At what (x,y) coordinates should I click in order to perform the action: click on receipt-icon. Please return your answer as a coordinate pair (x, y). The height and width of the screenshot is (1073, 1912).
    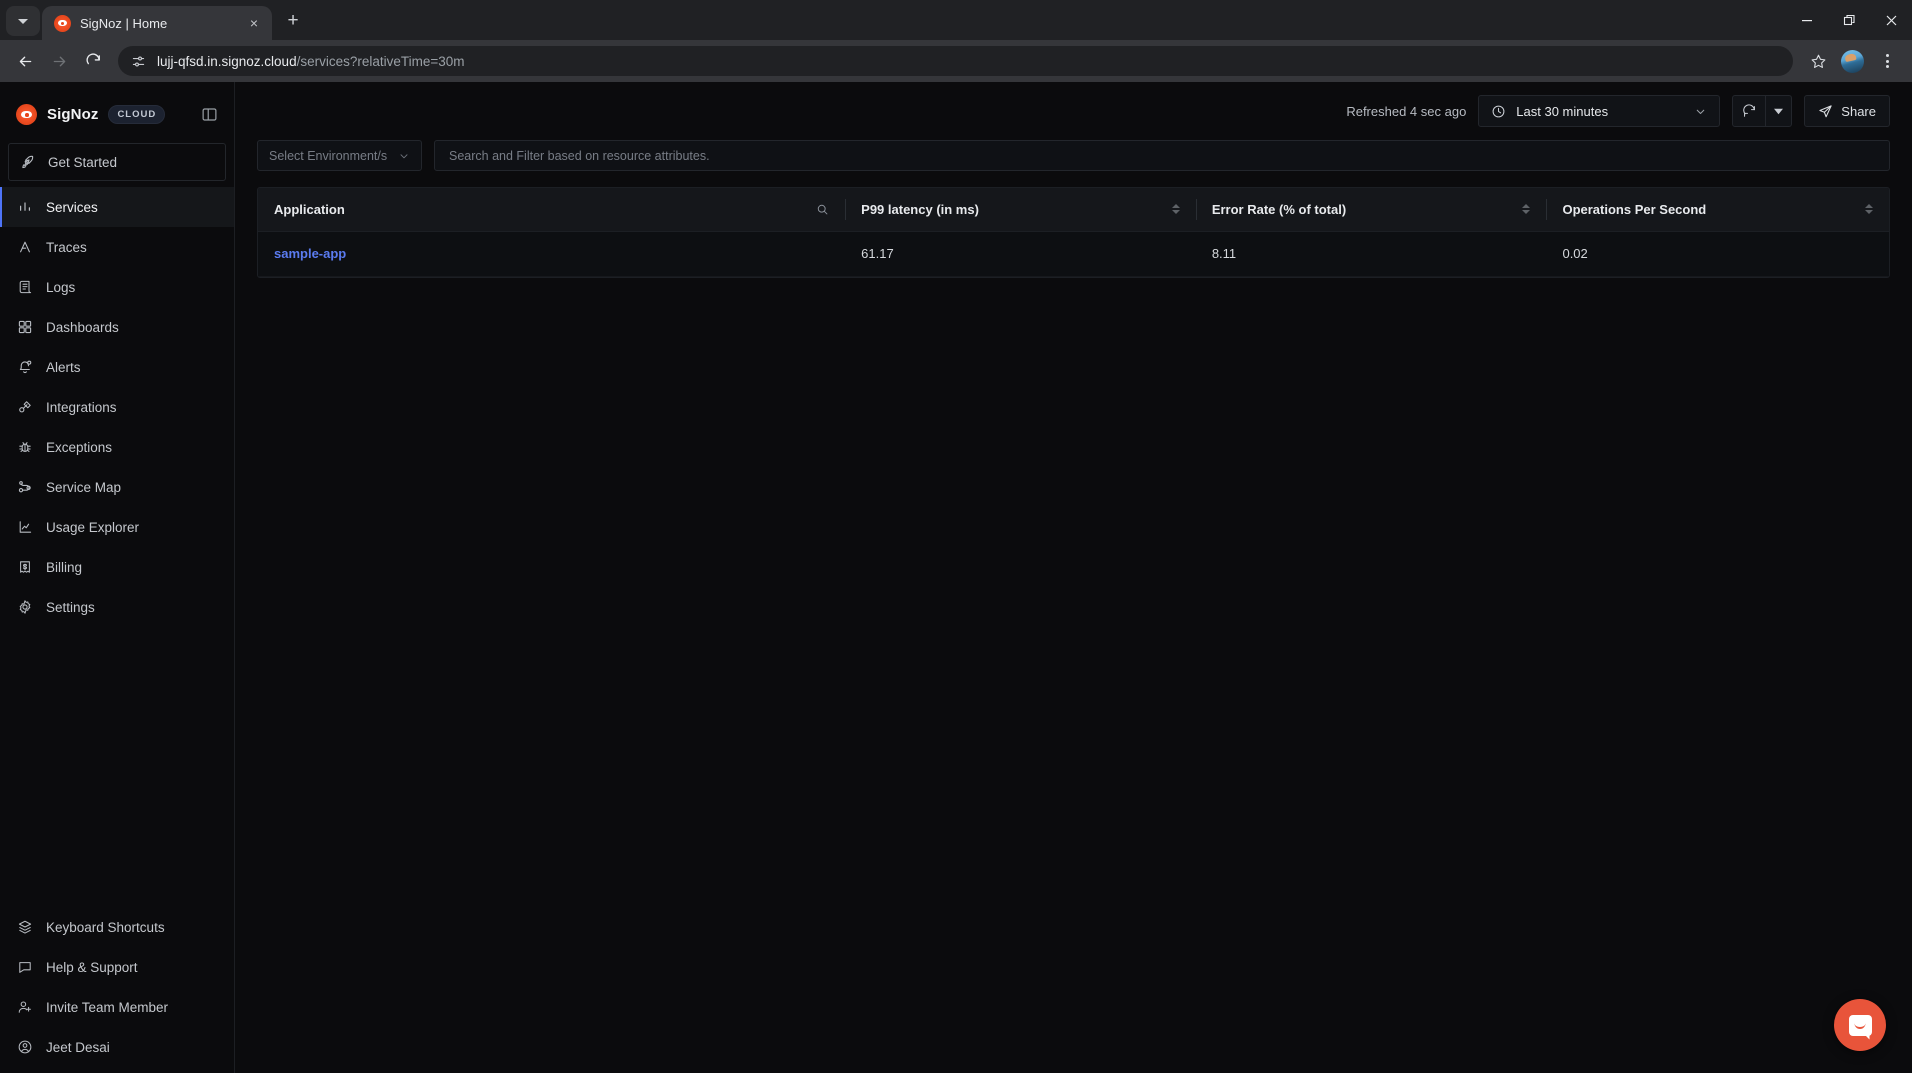
    Looking at the image, I should click on (24, 567).